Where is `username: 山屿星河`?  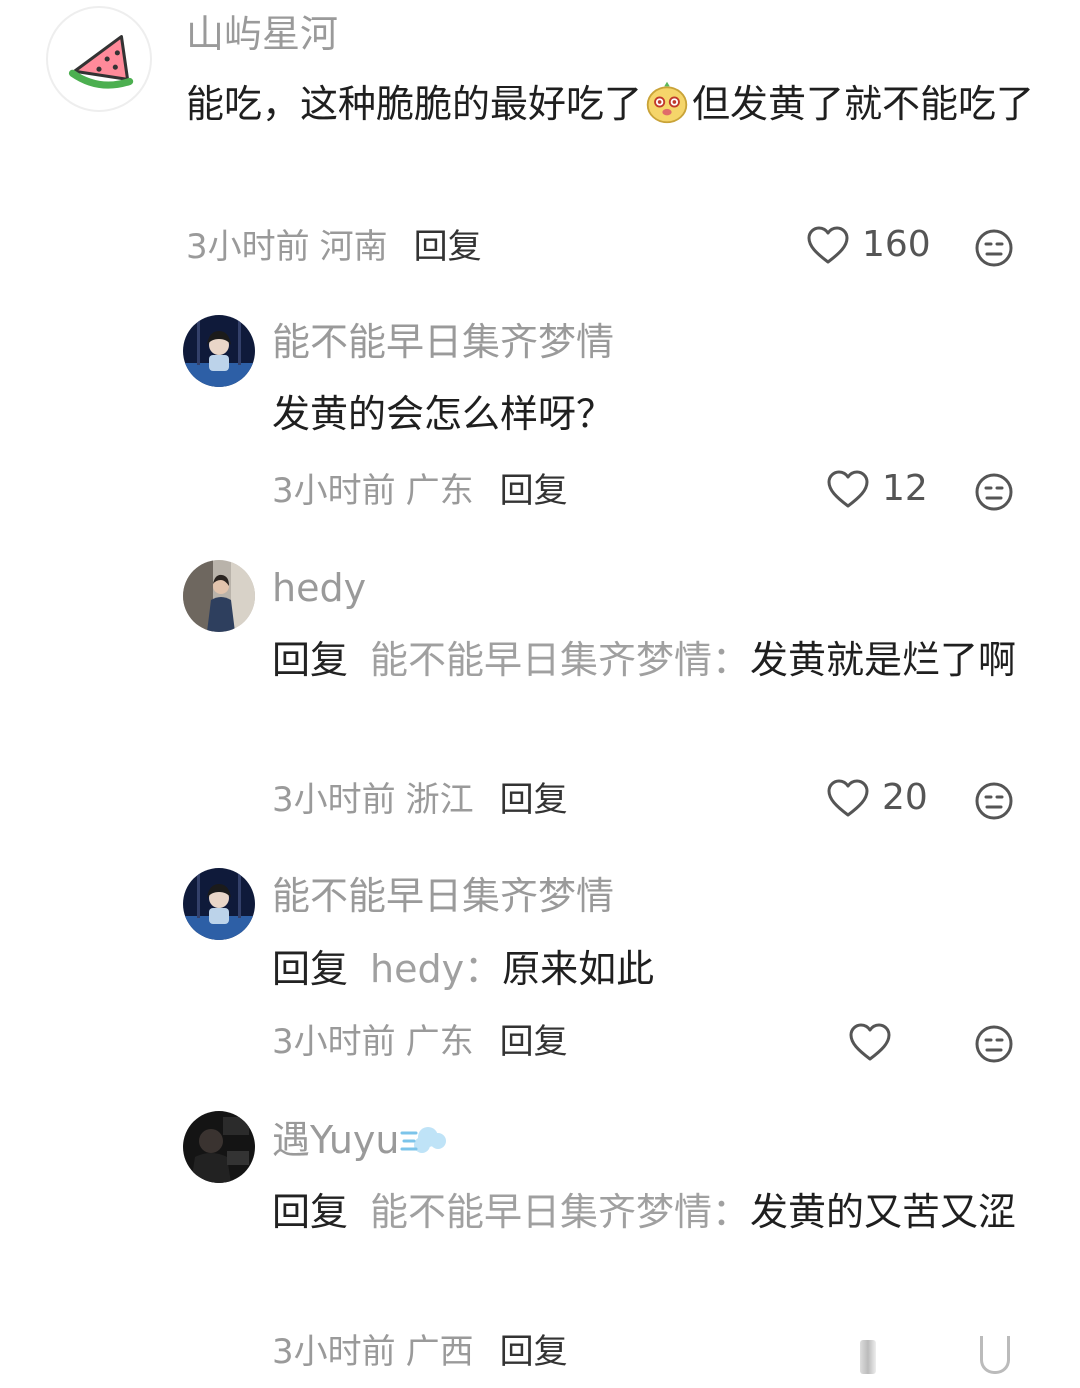
username: 山屿星河 is located at coordinates (262, 35).